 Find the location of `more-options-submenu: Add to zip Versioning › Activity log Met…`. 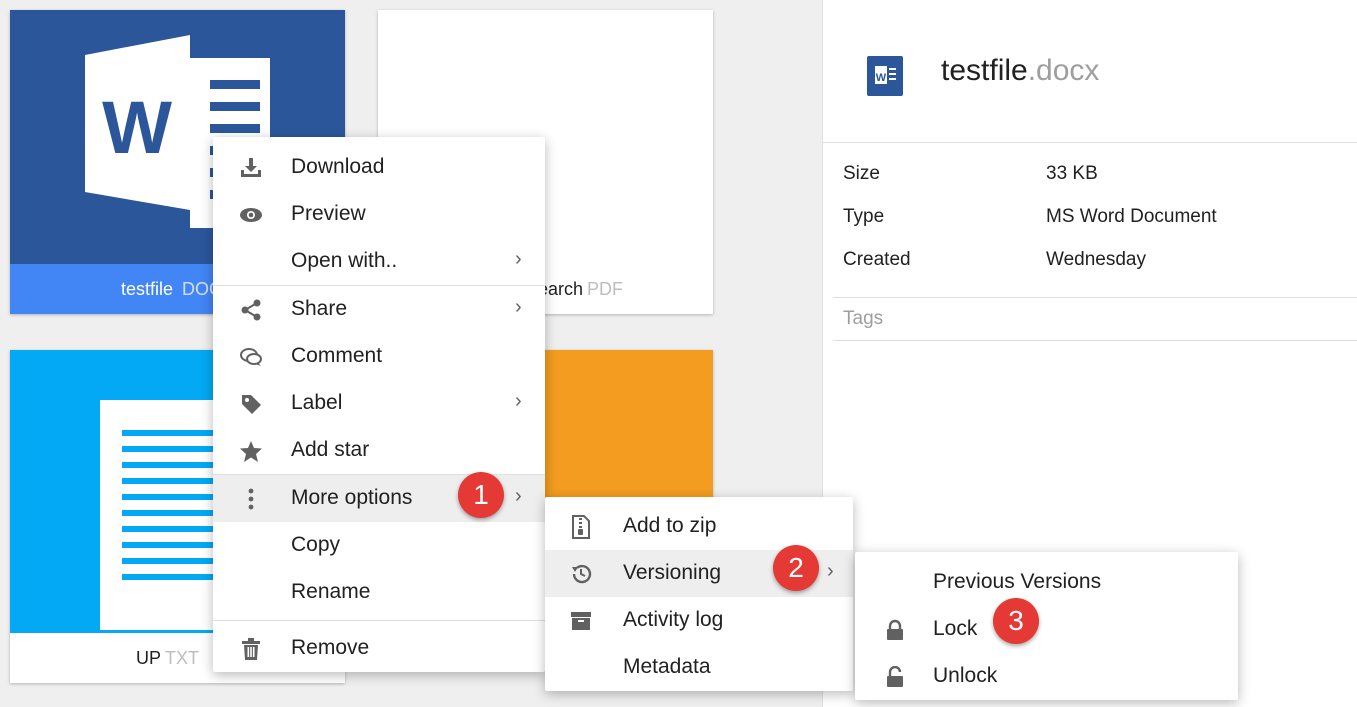

more-options-submenu: Add to zip Versioning › Activity log Met… is located at coordinates (699, 594).